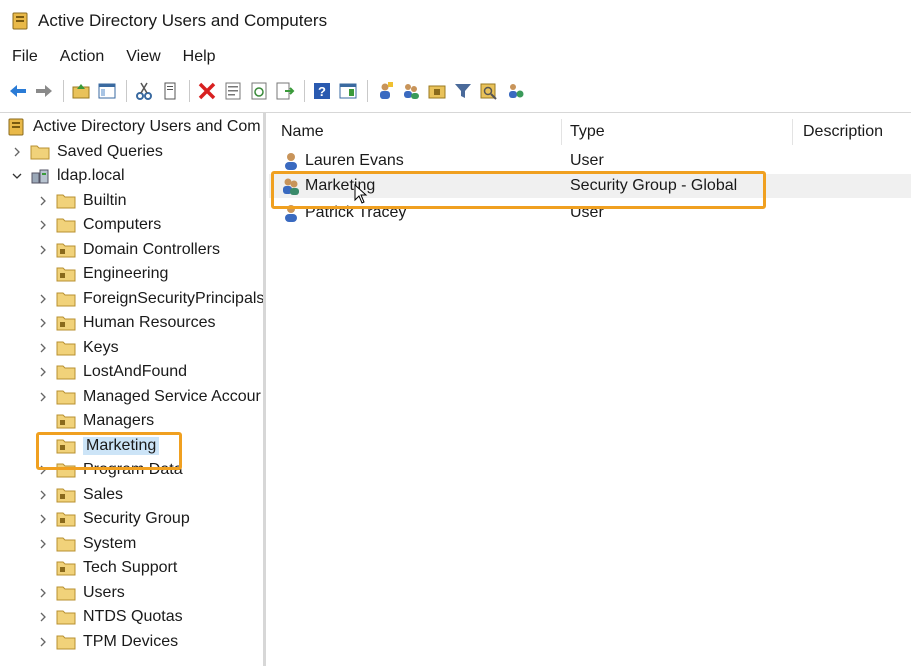  I want to click on tree-item-marketing: Marketing, so click(98, 446).